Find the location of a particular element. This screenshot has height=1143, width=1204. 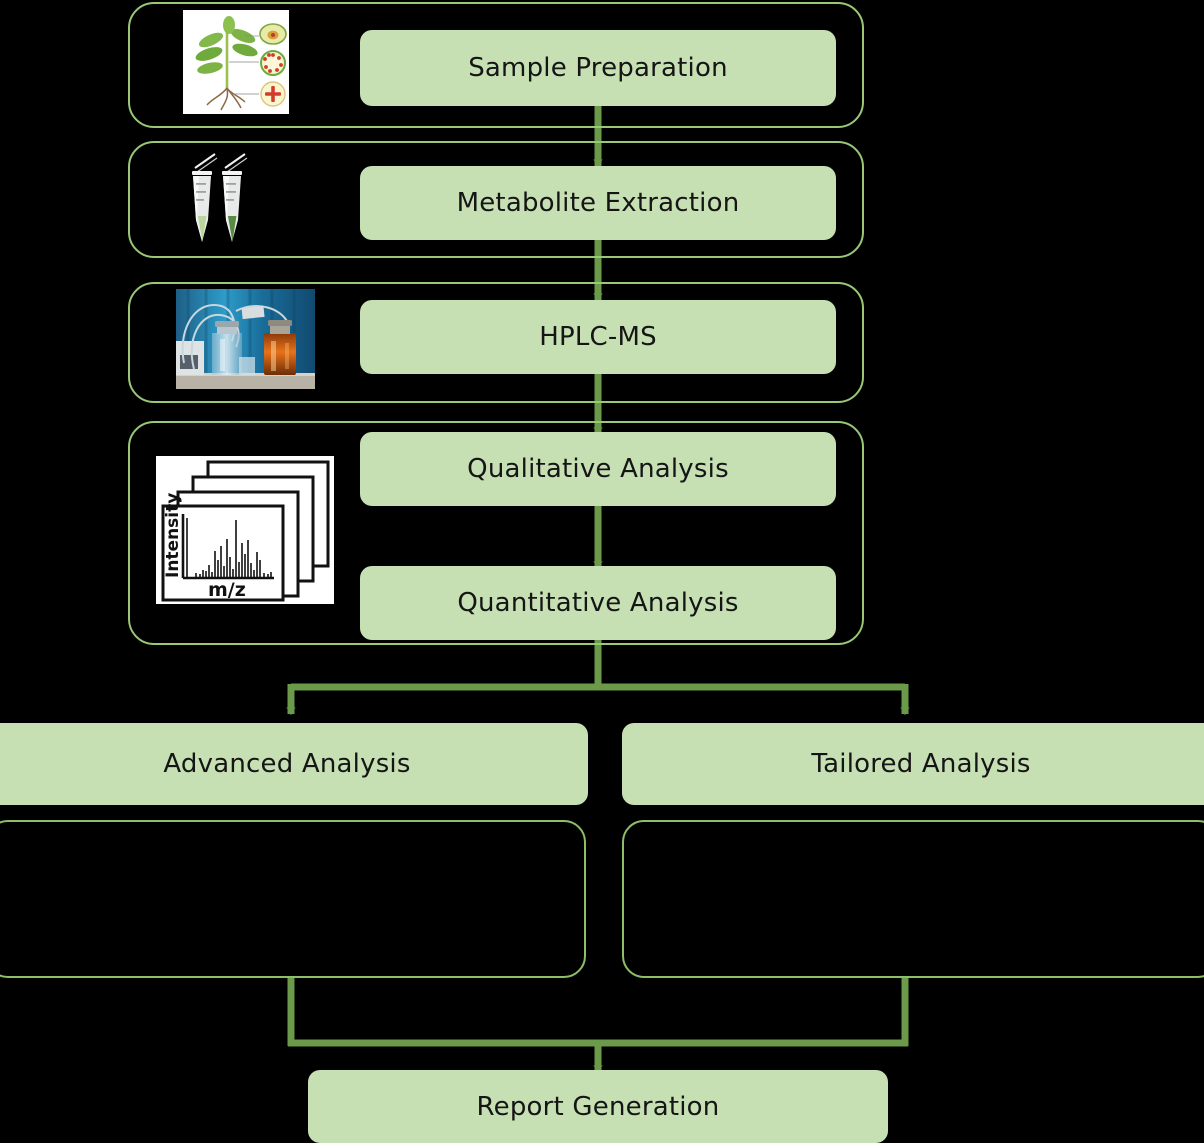

svg-text: Intensity is located at coordinates (173, 535).